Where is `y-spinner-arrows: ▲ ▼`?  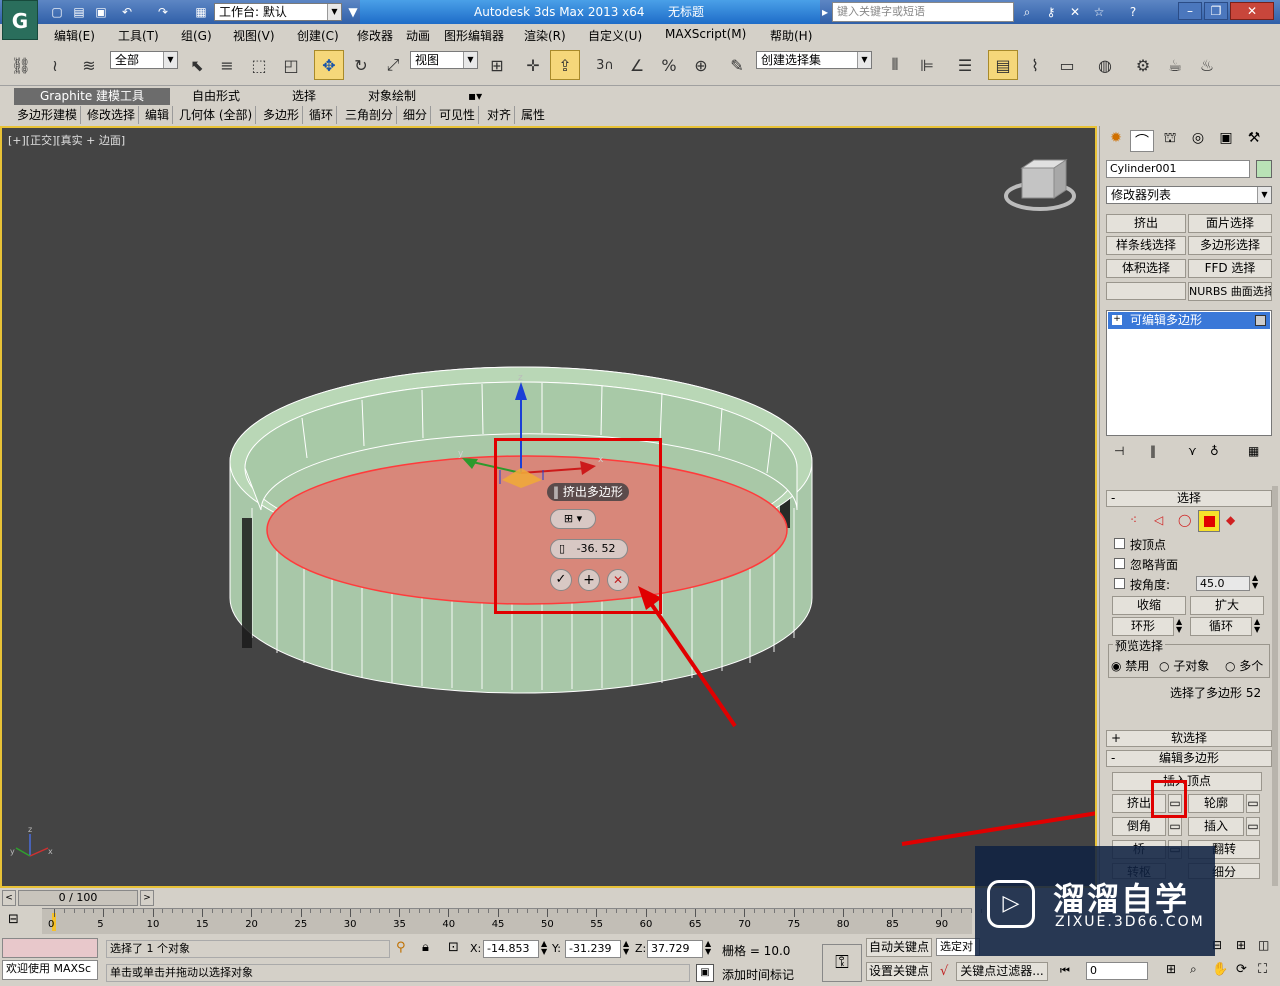 y-spinner-arrows: ▲ ▼ is located at coordinates (626, 948).